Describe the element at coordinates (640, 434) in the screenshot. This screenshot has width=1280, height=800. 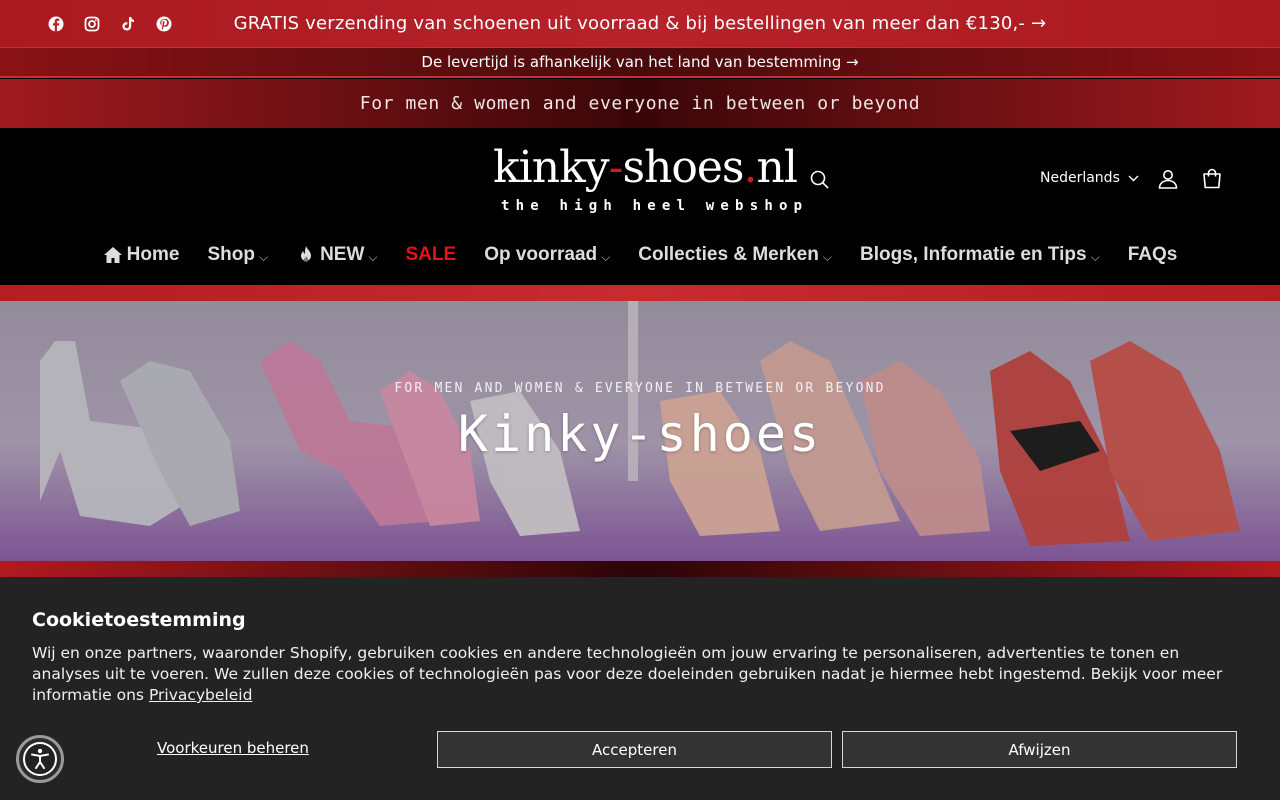
I see `hero-title: Kinky-shoes` at that location.